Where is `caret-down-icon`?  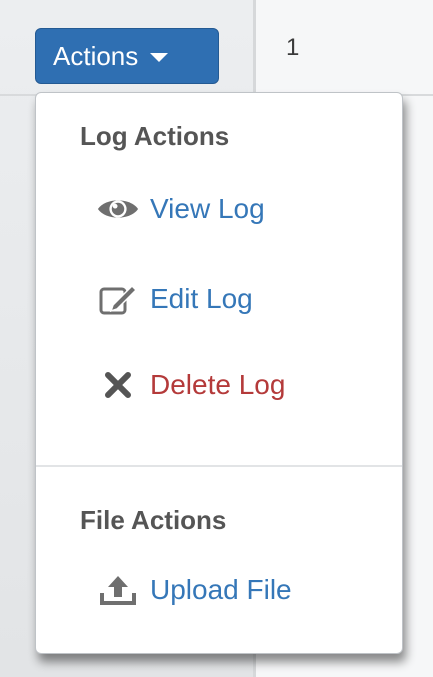 caret-down-icon is located at coordinates (159, 57).